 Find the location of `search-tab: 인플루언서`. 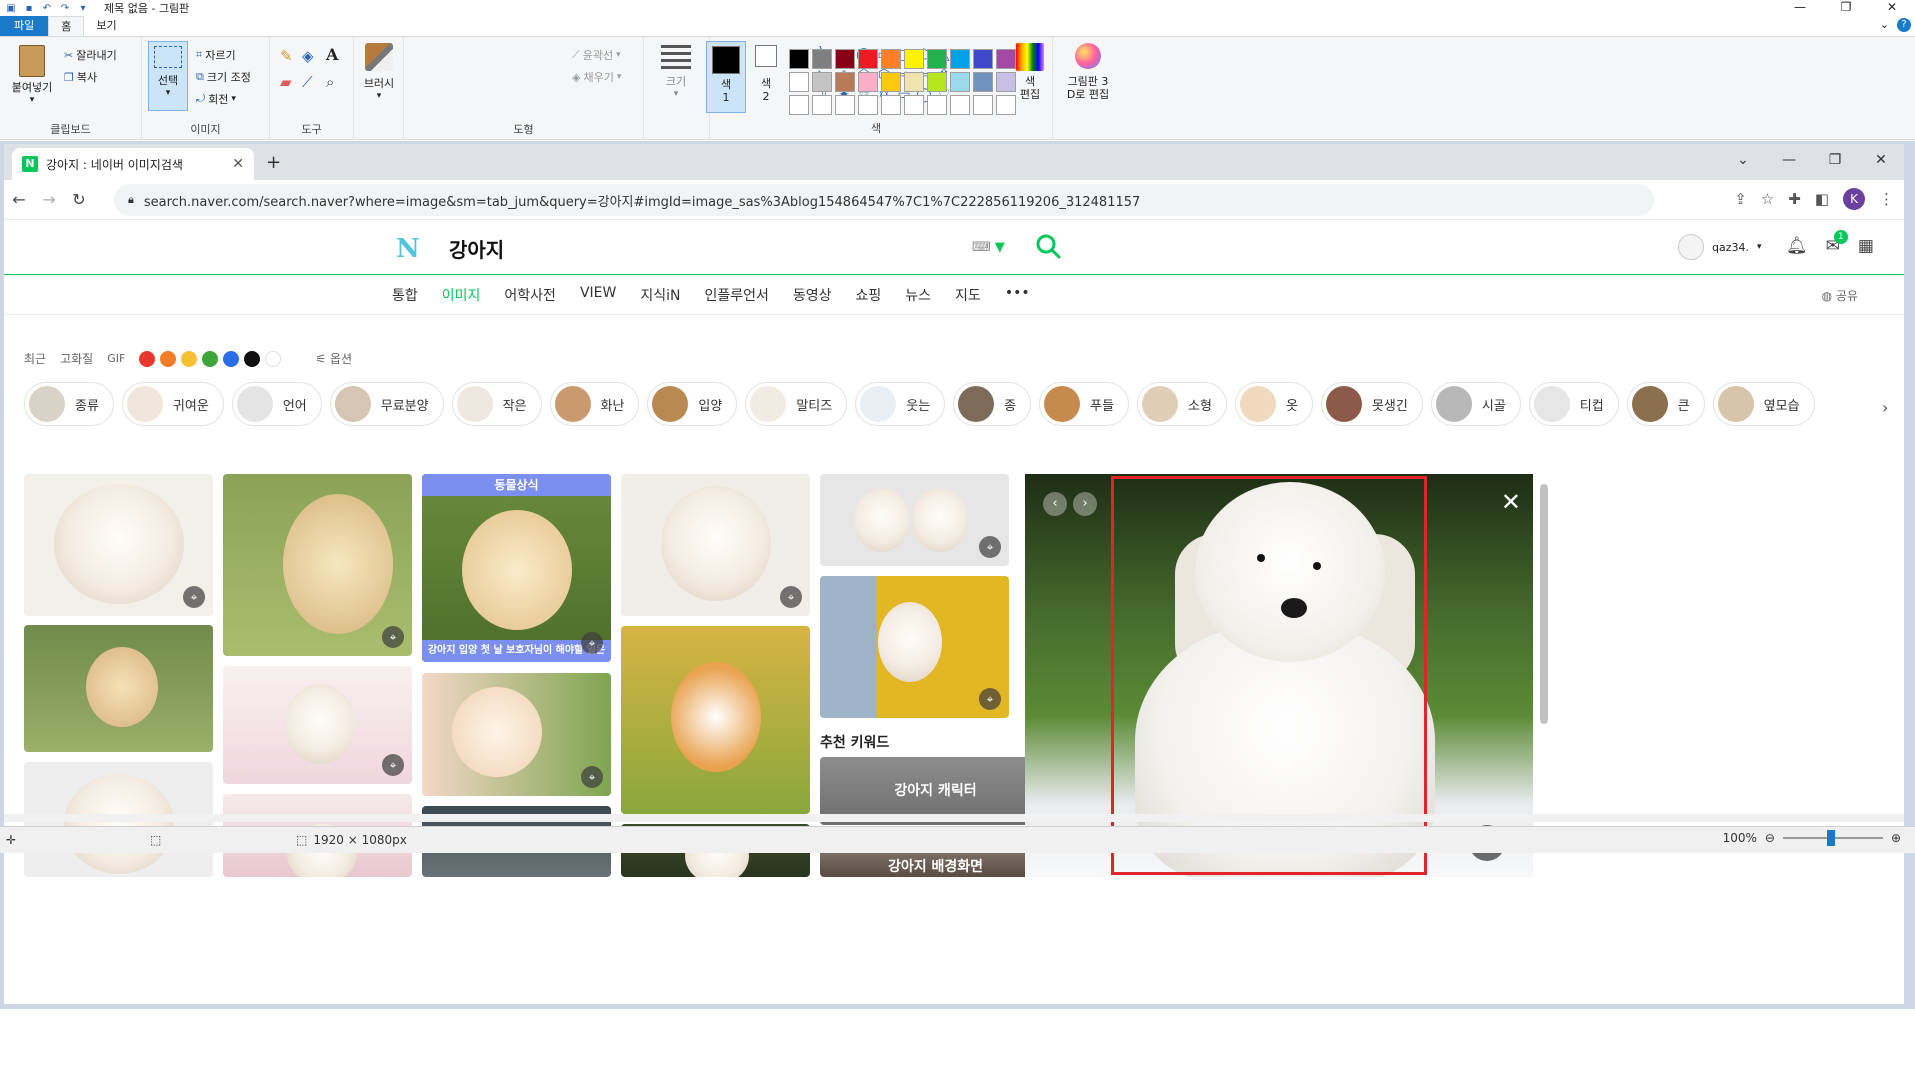

search-tab: 인플루언서 is located at coordinates (736, 295).